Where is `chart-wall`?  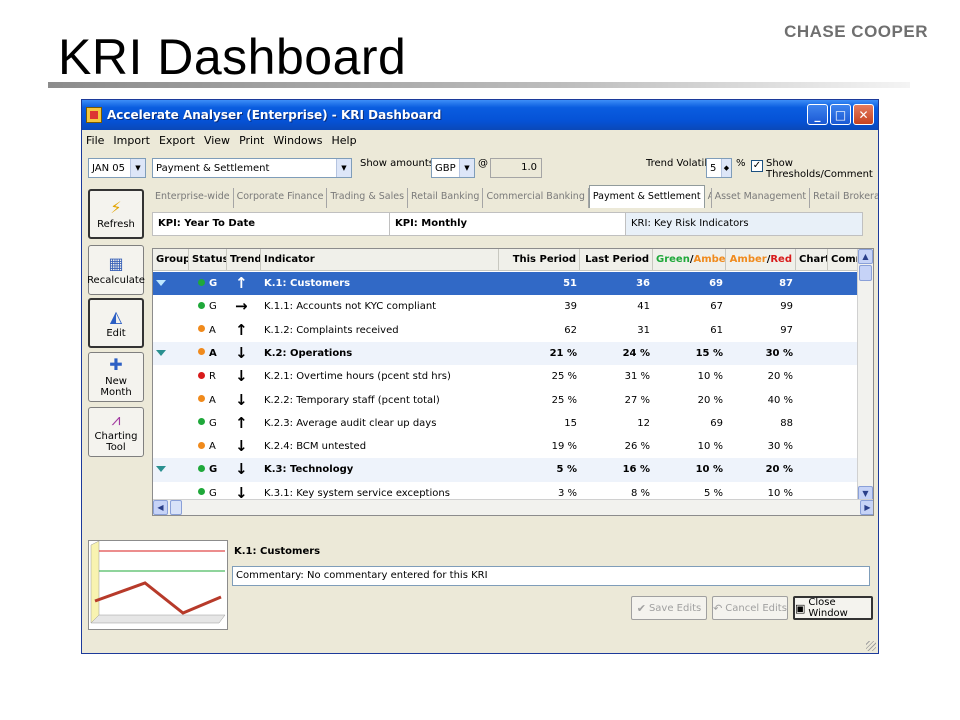 chart-wall is located at coordinates (95, 582).